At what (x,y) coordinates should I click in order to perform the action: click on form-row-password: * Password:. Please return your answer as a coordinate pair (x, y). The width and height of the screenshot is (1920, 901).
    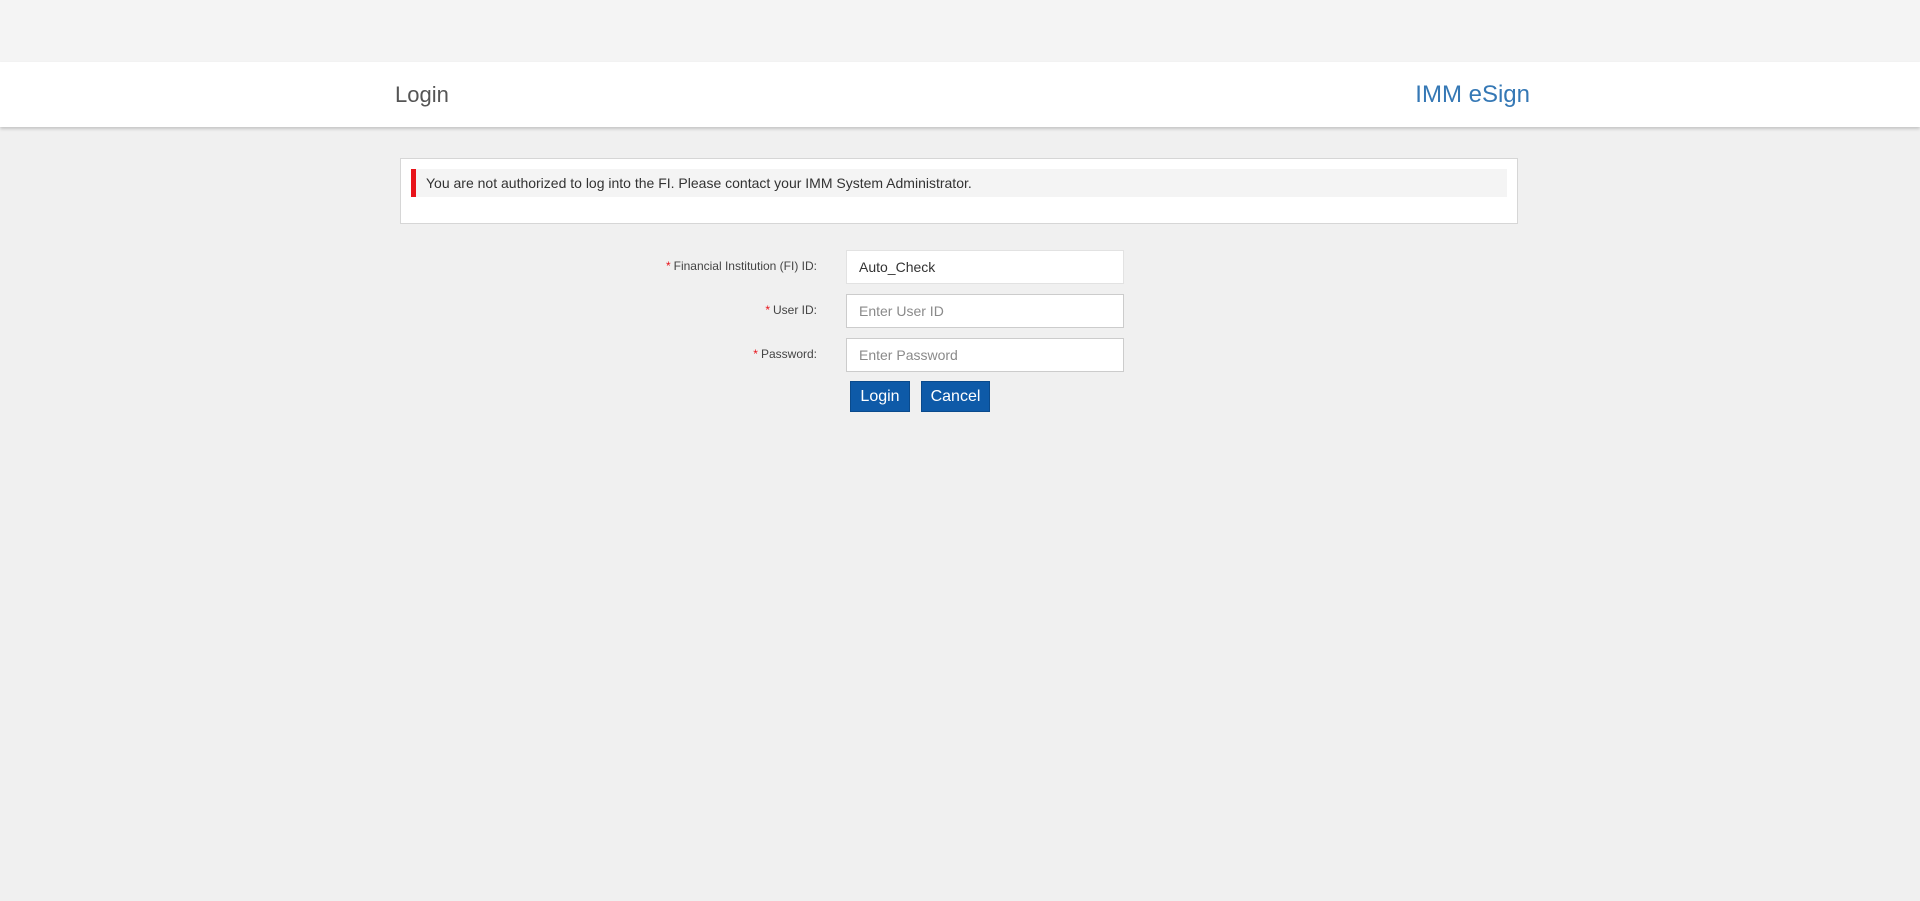
    Looking at the image, I should click on (960, 355).